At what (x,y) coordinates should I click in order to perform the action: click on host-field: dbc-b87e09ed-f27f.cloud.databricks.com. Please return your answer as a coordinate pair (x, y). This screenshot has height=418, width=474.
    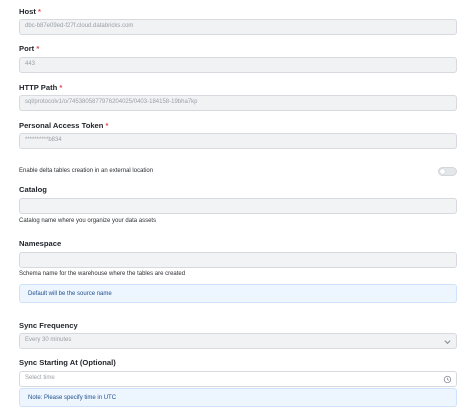
    Looking at the image, I should click on (238, 27).